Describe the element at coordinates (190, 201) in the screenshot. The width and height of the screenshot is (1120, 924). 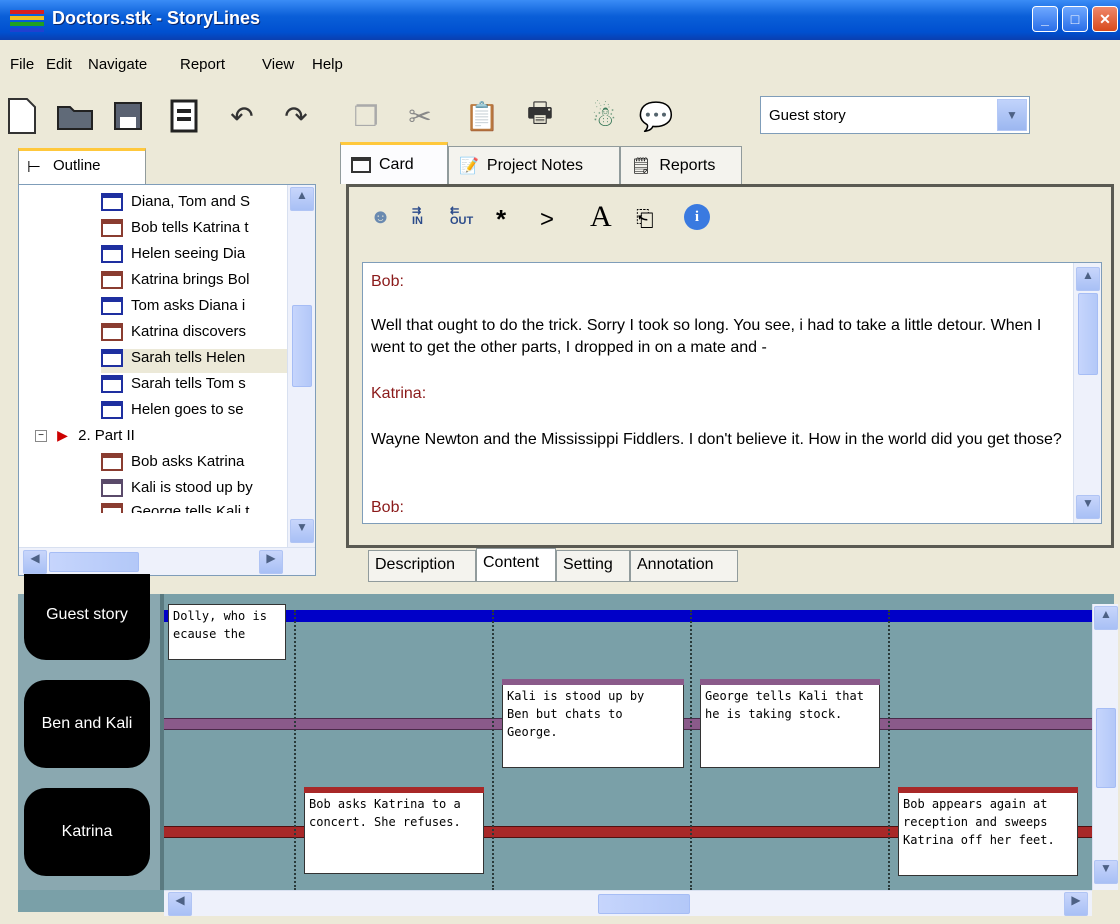
I see `tree-item-label: Diana, Tom and S` at that location.